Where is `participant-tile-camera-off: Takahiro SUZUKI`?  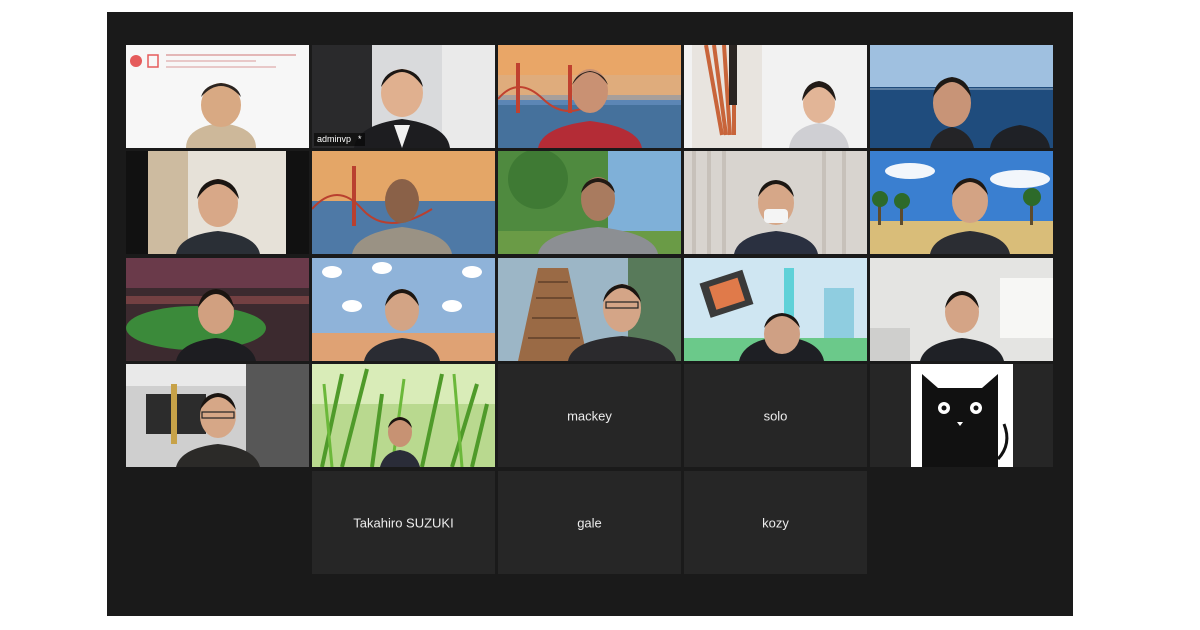
participant-tile-camera-off: Takahiro SUZUKI is located at coordinates (403, 522).